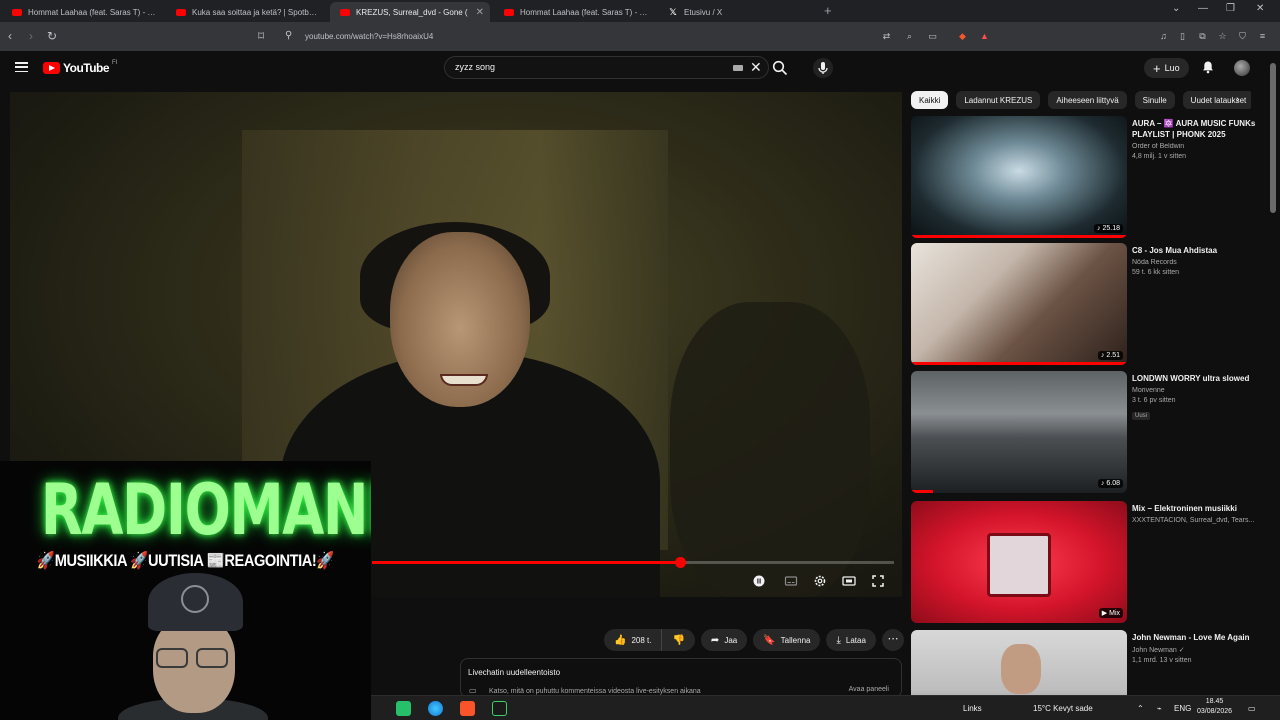 This screenshot has height=720, width=1280. Describe the element at coordinates (878, 581) in the screenshot. I see `fullscreen-icon` at that location.